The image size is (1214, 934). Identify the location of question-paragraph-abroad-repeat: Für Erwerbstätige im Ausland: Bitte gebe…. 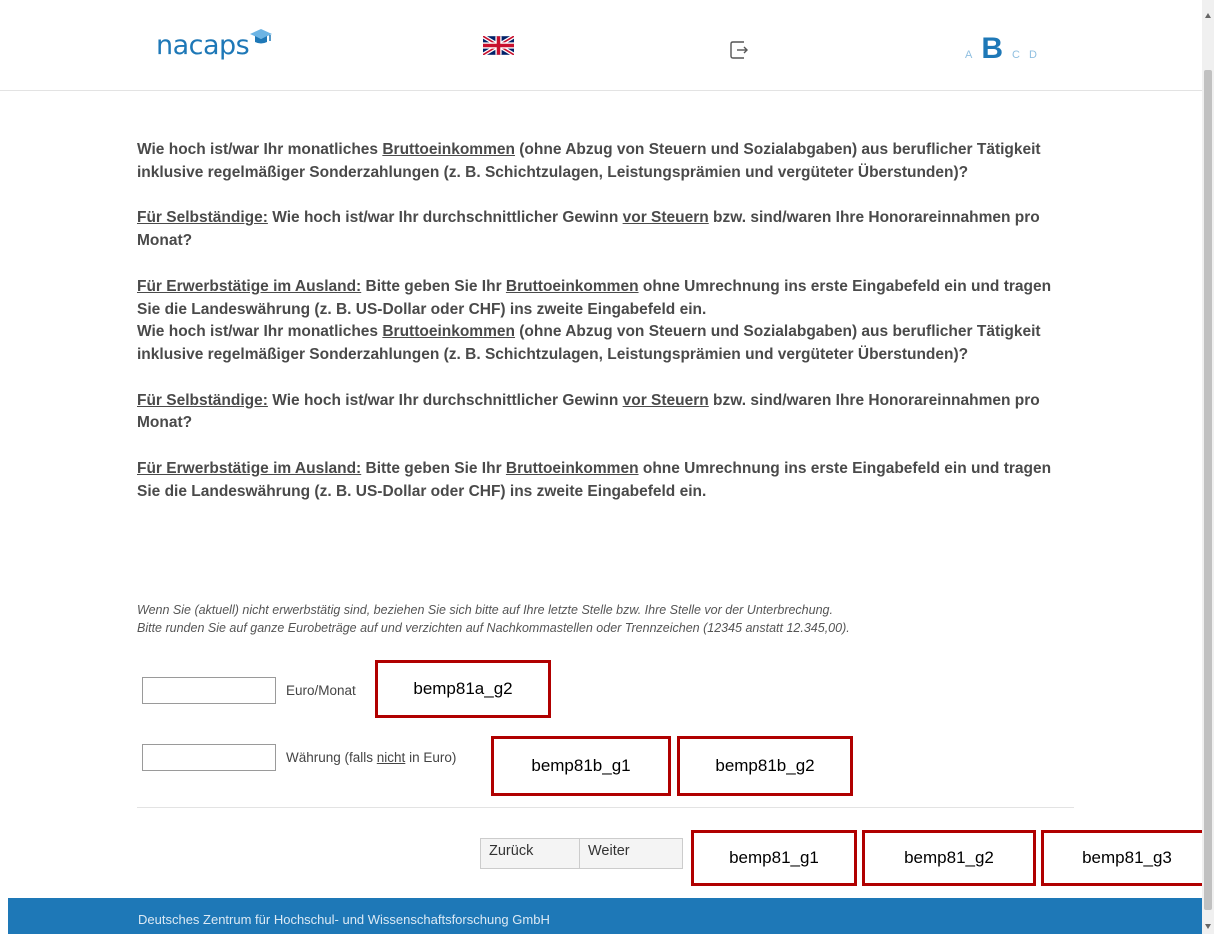
(594, 480).